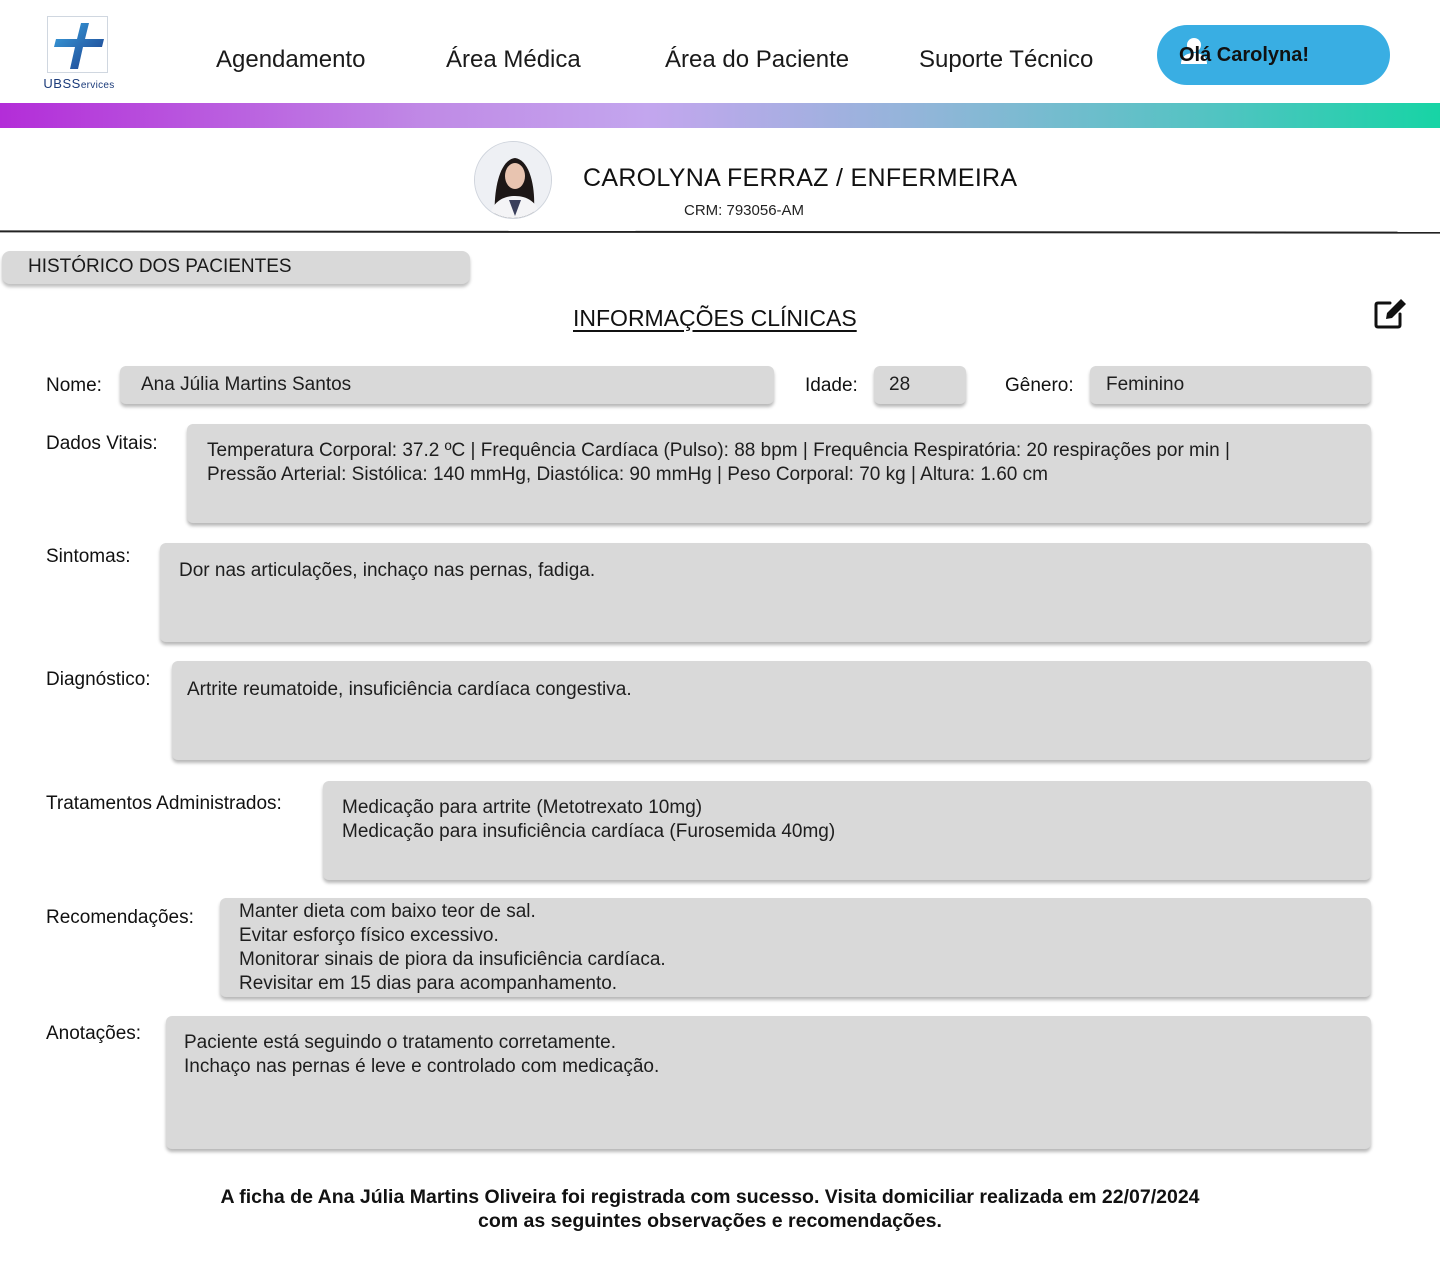  Describe the element at coordinates (98, 679) in the screenshot. I see `diagnosis-label: Diagnóstico:` at that location.